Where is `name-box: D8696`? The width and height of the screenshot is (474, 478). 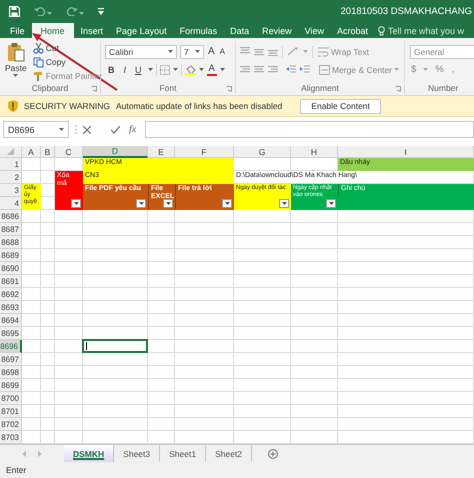
name-box: D8696 is located at coordinates (36, 129).